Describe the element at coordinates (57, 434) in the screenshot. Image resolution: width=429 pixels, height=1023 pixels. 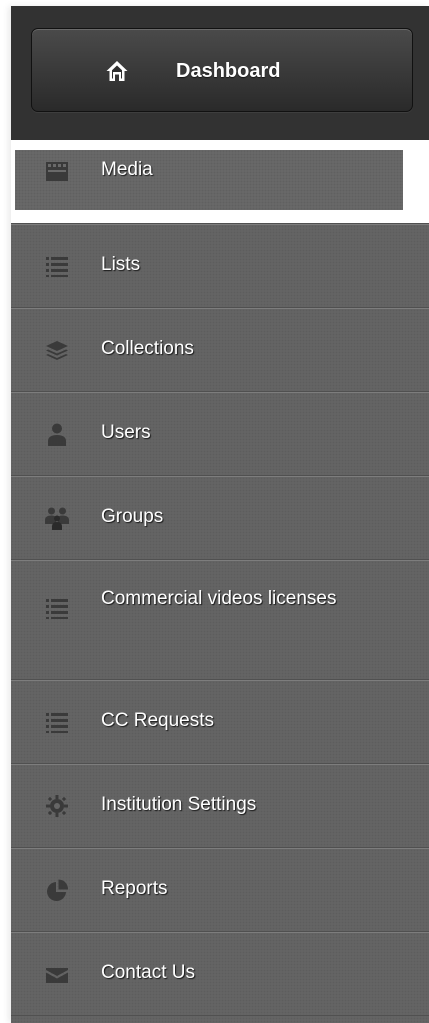
I see `user-icon` at that location.